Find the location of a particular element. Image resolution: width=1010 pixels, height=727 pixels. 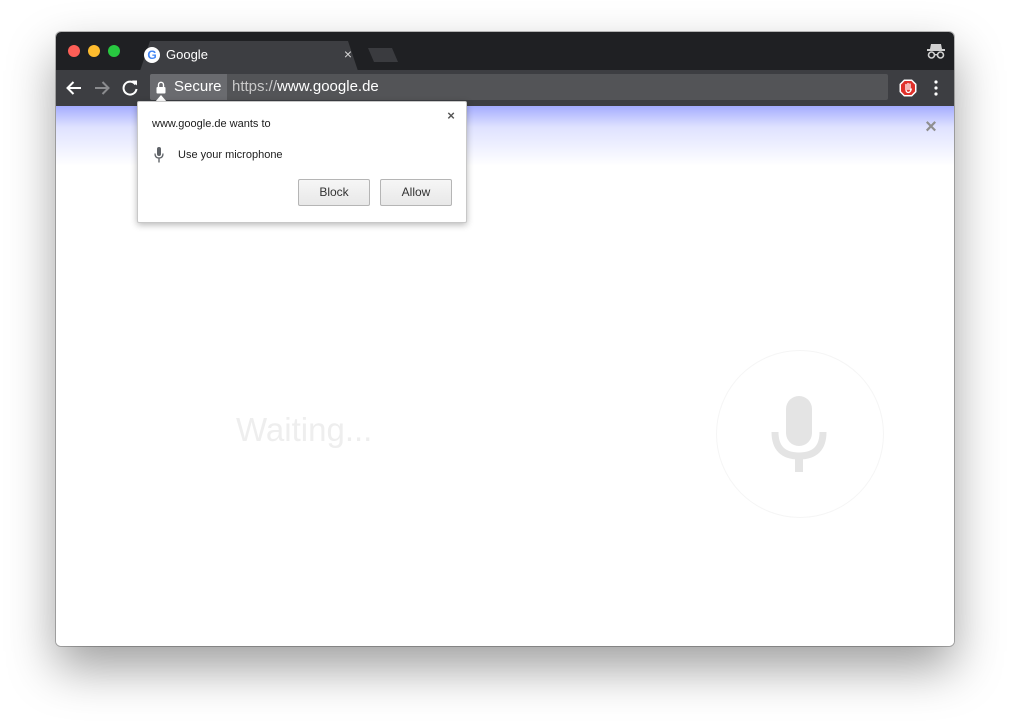

zoom-window-button is located at coordinates (114, 51).